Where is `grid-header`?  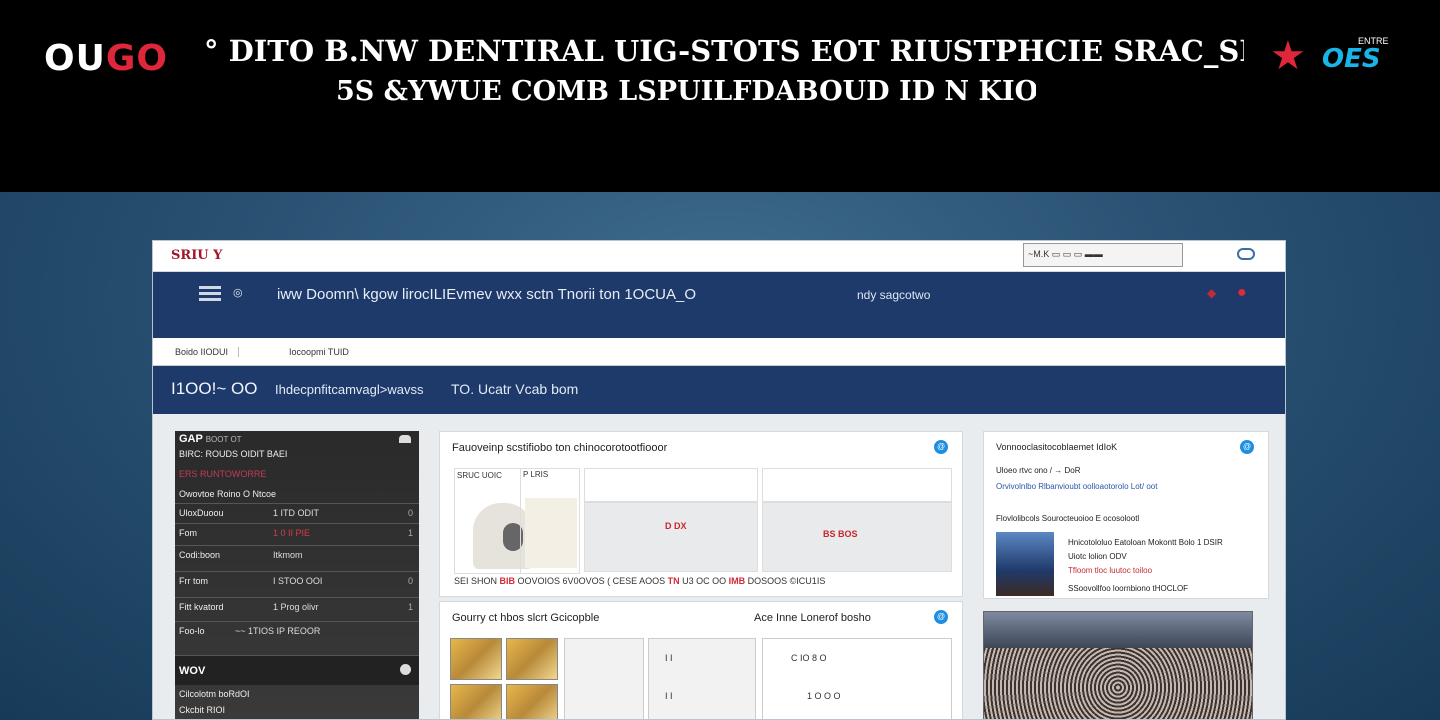
grid-header is located at coordinates (857, 485).